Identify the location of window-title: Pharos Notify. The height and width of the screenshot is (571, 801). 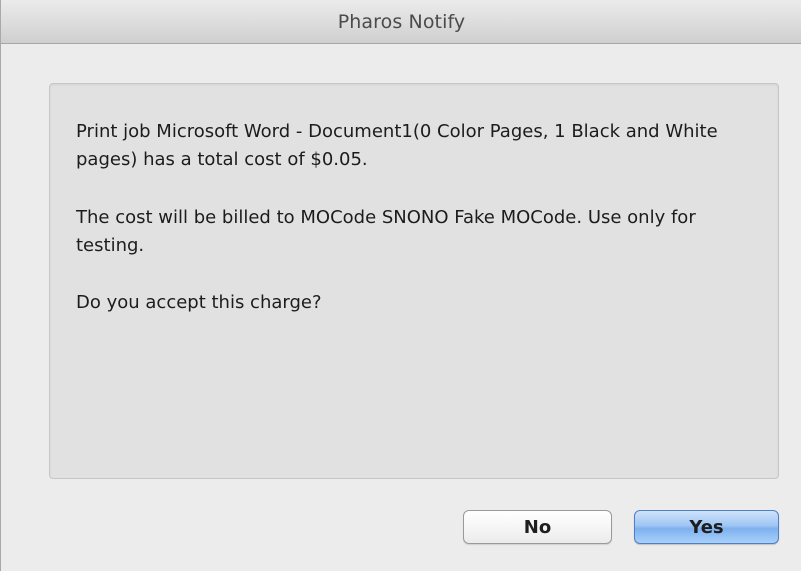
(401, 21).